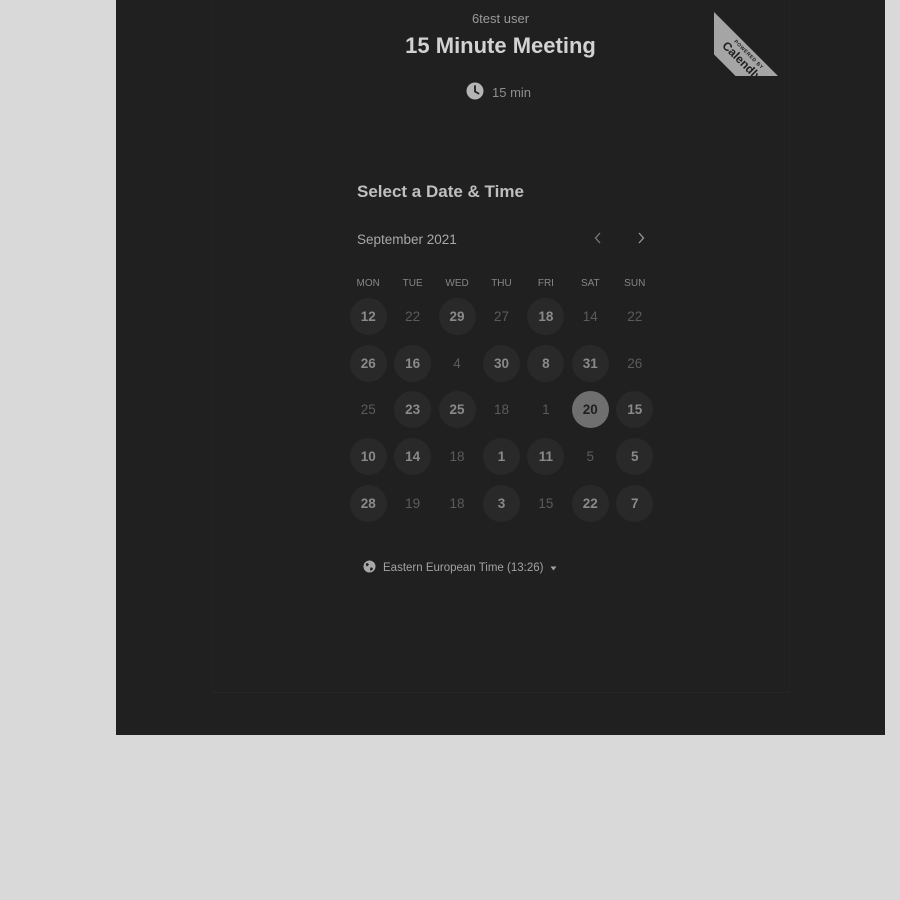 The image size is (900, 900). What do you see at coordinates (475, 92) in the screenshot?
I see `clock-icon` at bounding box center [475, 92].